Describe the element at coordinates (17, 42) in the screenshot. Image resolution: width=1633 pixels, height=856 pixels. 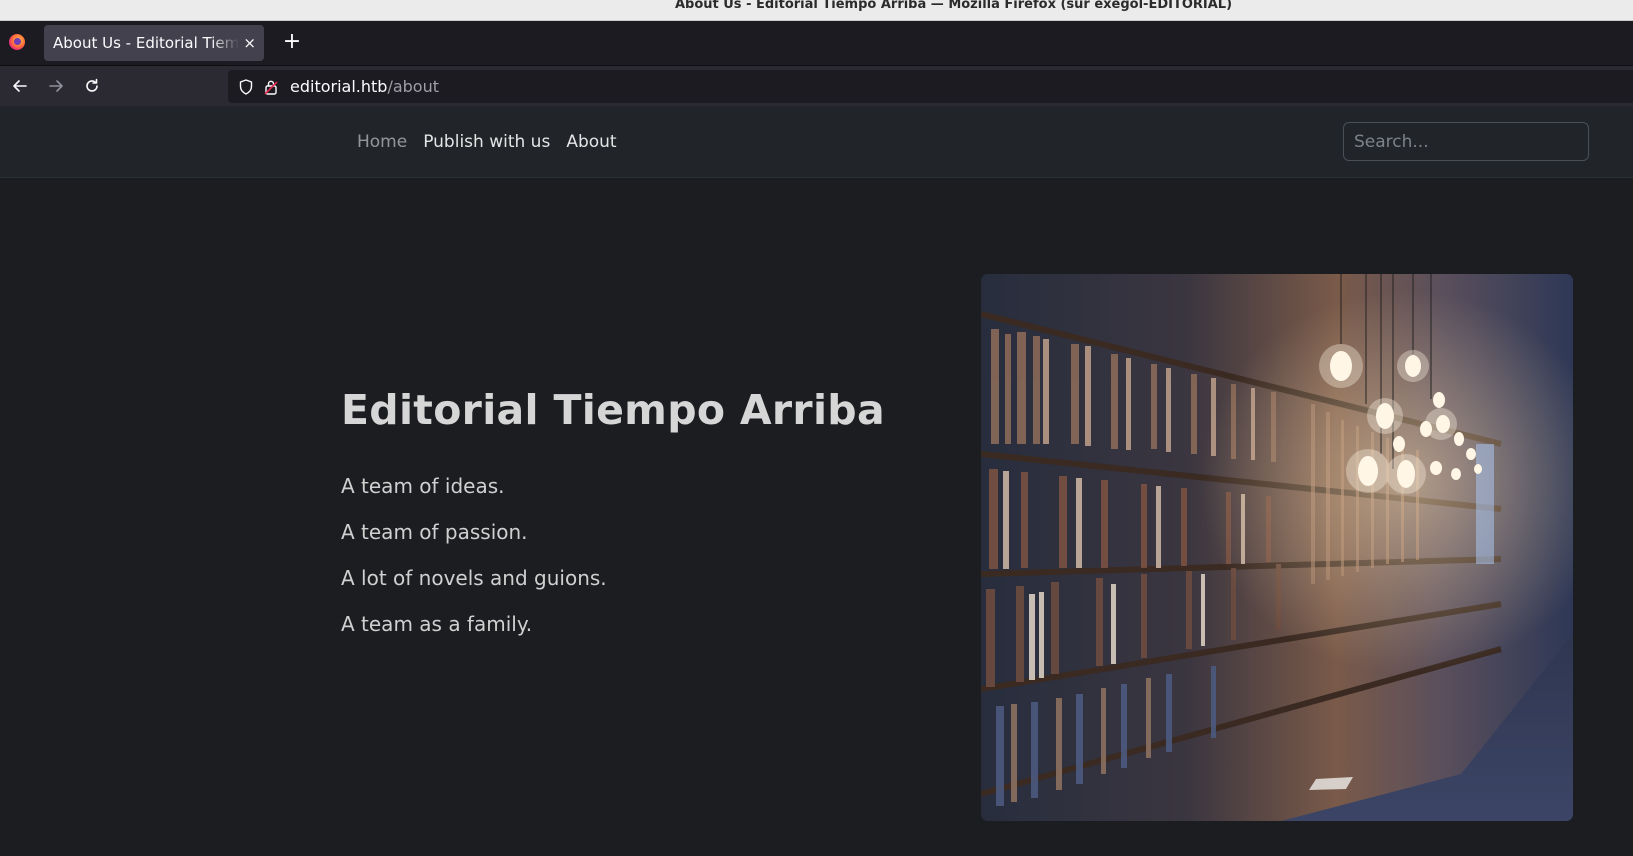
I see `firefox-logo-icon` at that location.